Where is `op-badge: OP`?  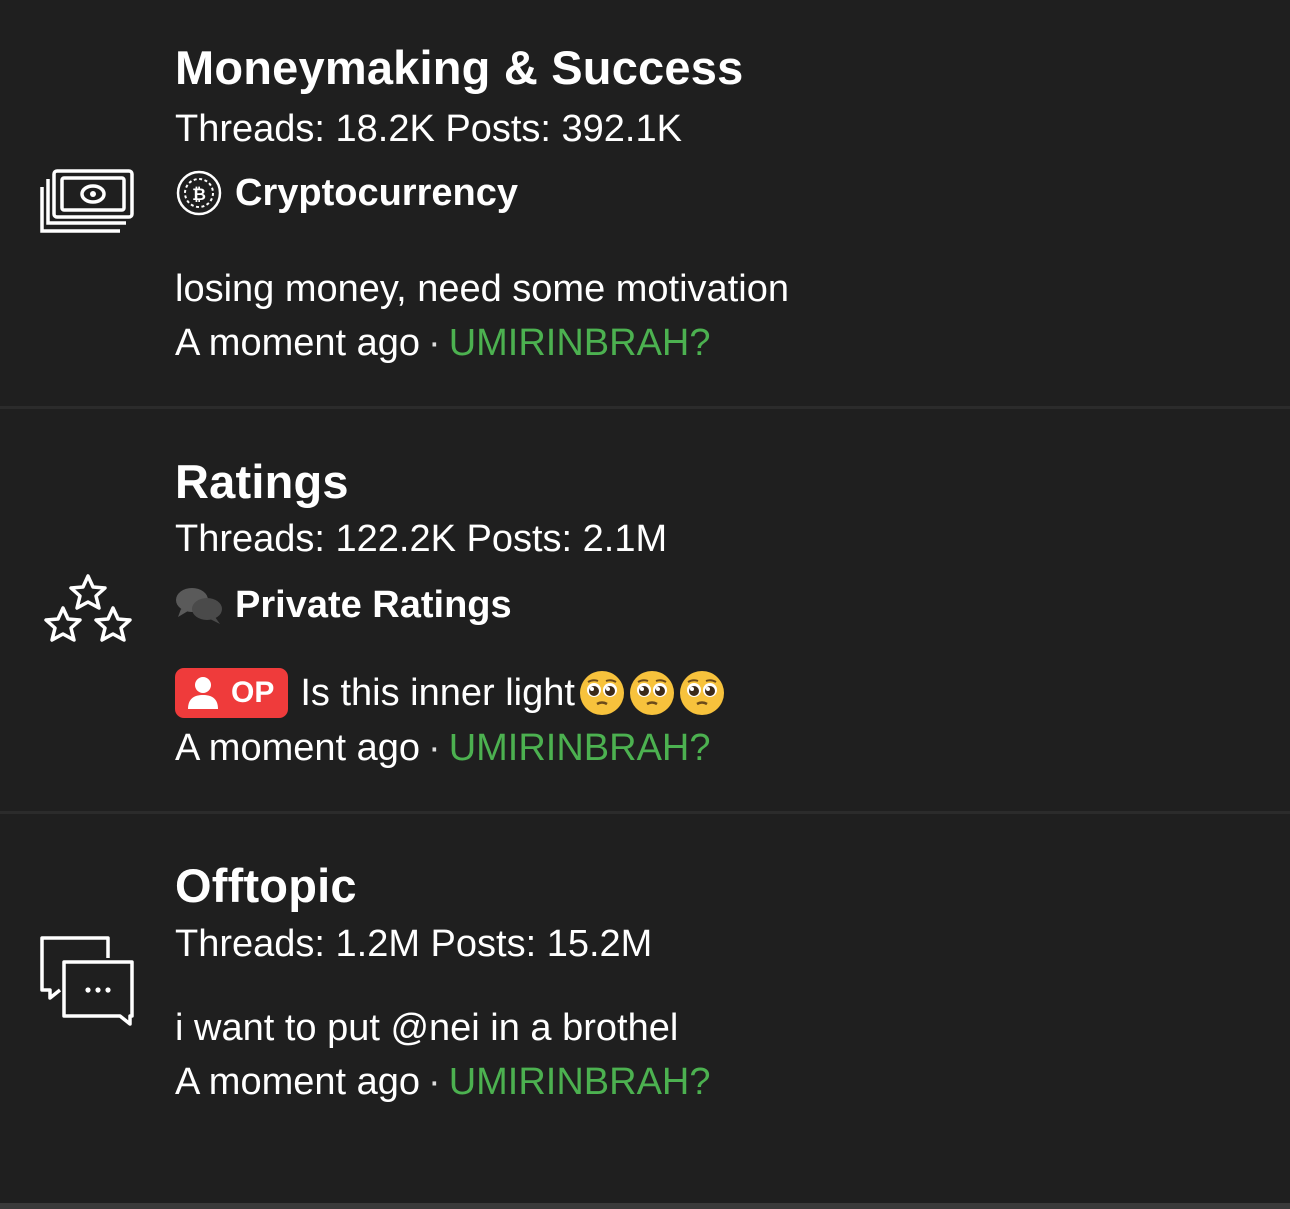 op-badge: OP is located at coordinates (232, 693).